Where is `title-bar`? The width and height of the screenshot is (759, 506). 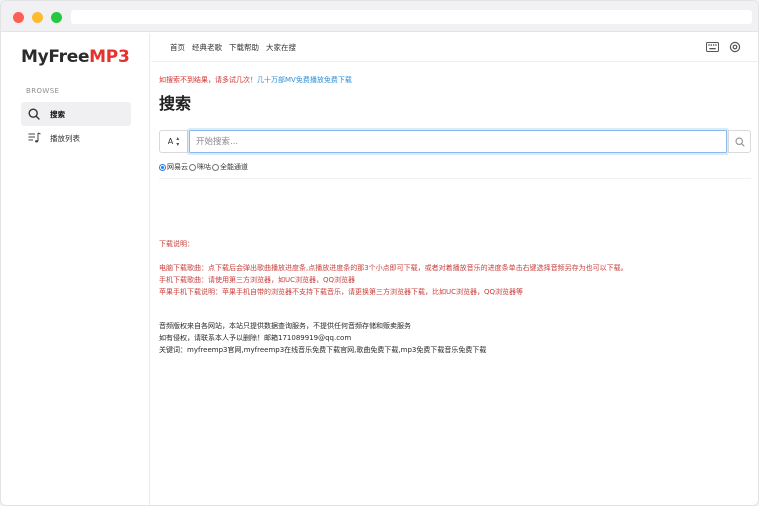 title-bar is located at coordinates (379, 16).